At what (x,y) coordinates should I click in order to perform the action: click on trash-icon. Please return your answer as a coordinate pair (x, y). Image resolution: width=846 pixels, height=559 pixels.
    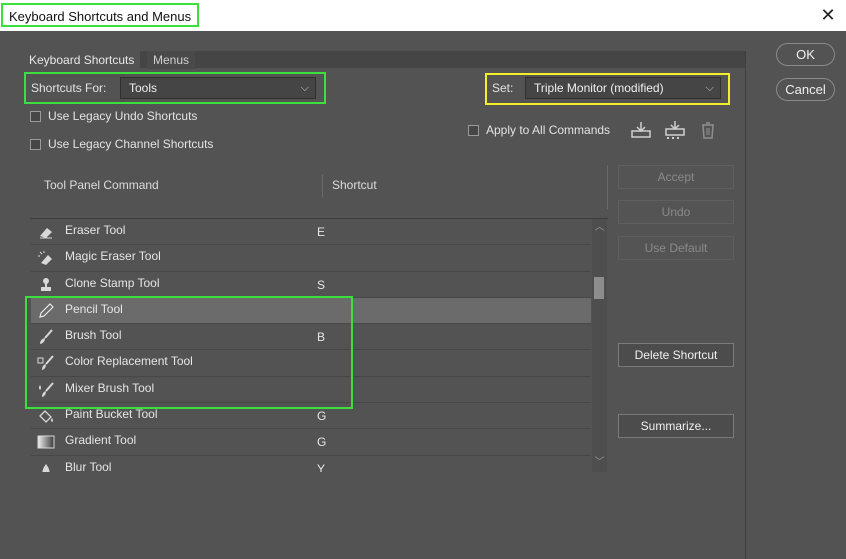
    Looking at the image, I should click on (708, 130).